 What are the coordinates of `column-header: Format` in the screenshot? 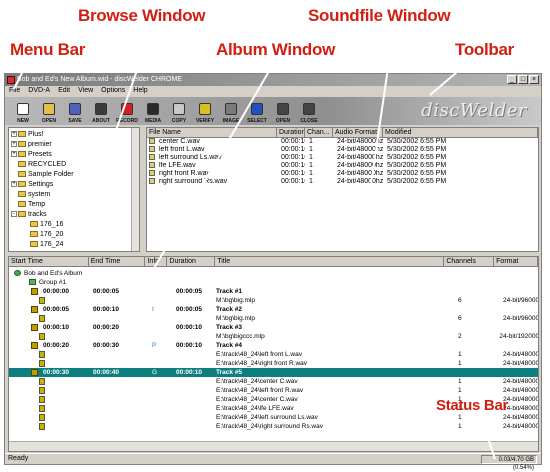 It's located at (516, 261).